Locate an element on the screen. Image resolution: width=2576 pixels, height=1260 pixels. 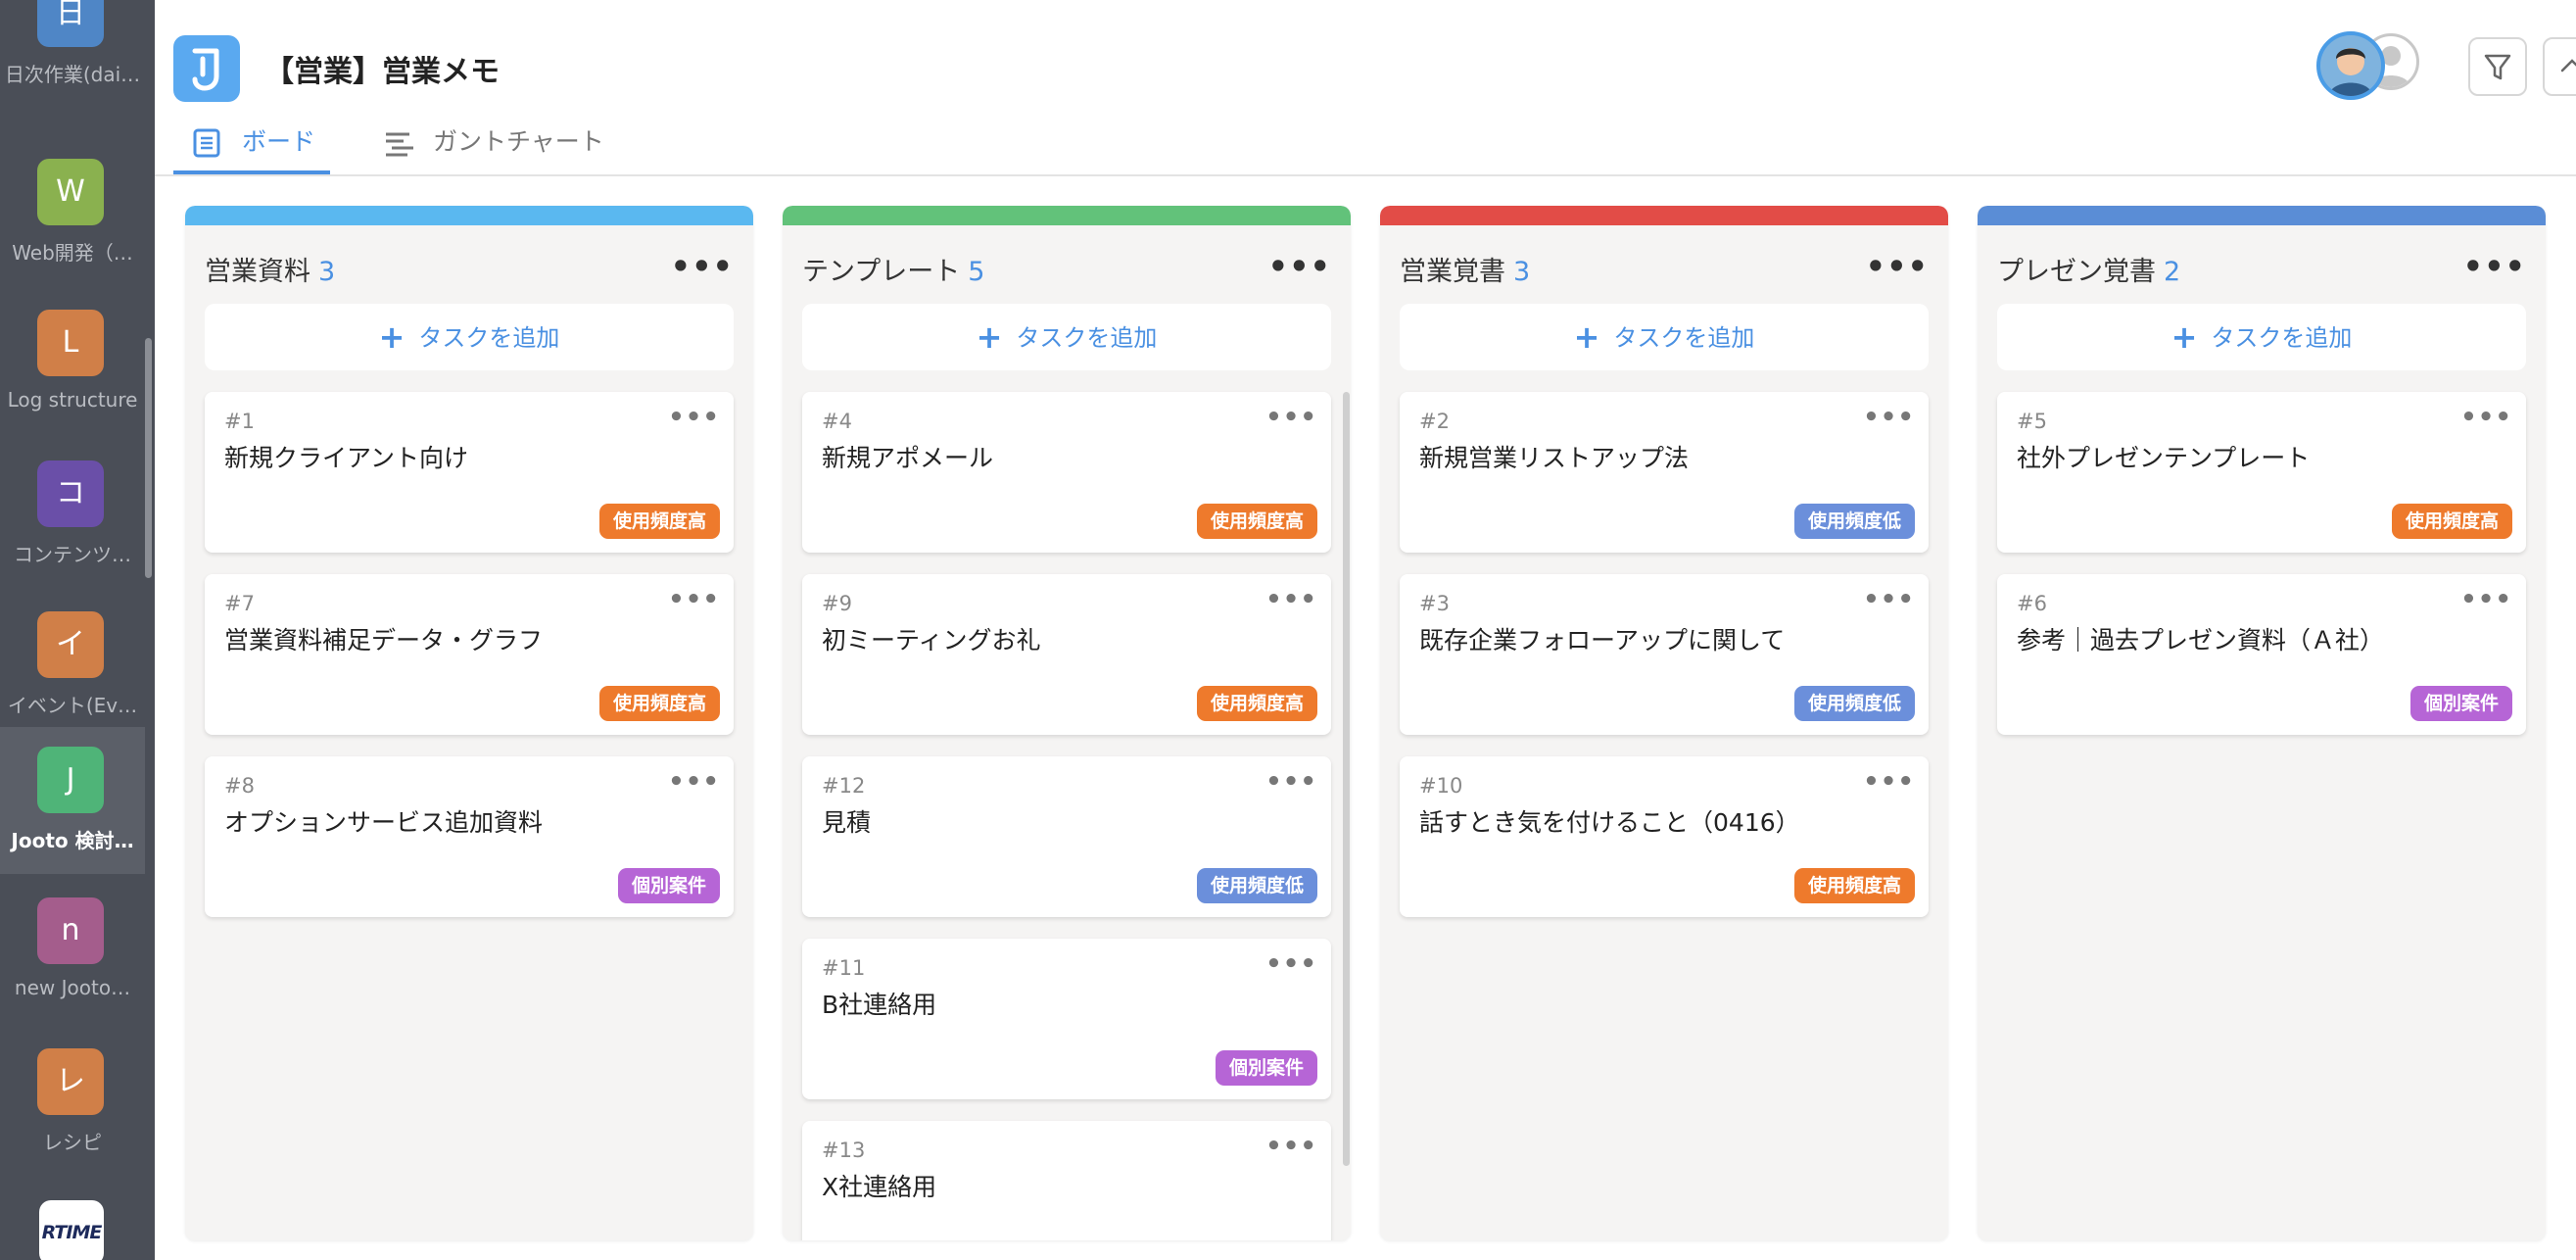
task-card: #9 ••• 初ミーティングお礼 使用頻度高 is located at coordinates (1066, 654).